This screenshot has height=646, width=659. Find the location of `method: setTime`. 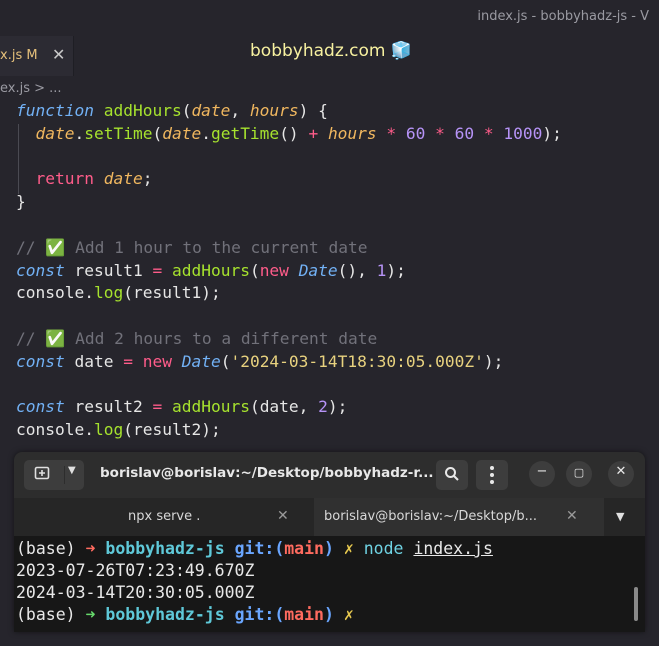

method: setTime is located at coordinates (118, 133).